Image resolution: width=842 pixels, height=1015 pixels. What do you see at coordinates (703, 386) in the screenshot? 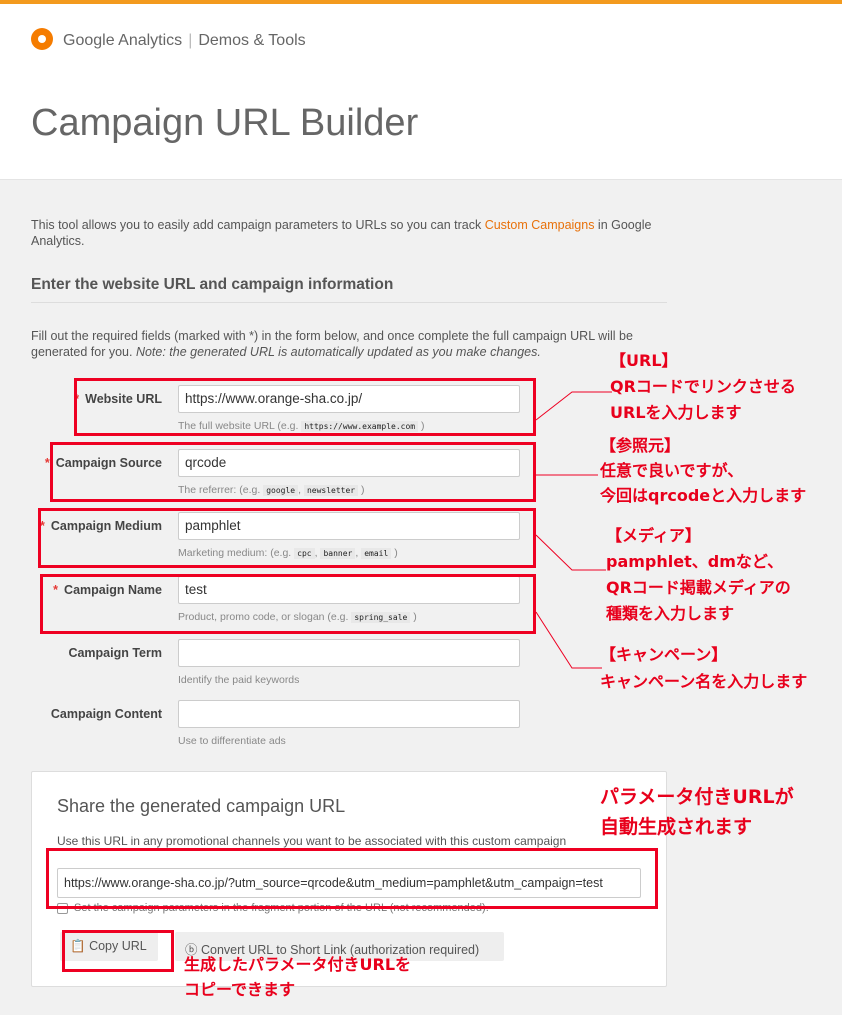
I see `annotation-url: QRコードでリンクさせる` at bounding box center [703, 386].